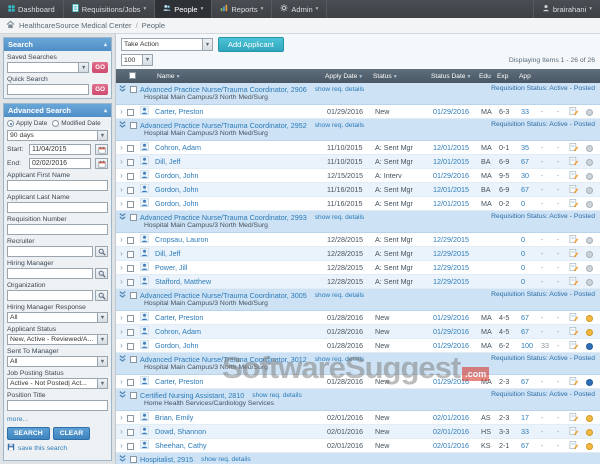  Describe the element at coordinates (50, 273) in the screenshot. I see `hiring-manager-input` at that location.